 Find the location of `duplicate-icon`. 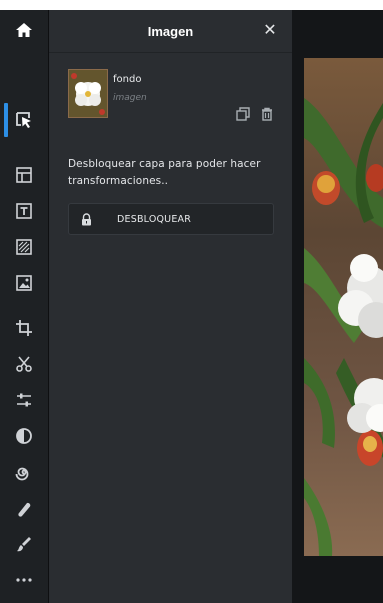

duplicate-icon is located at coordinates (243, 114).